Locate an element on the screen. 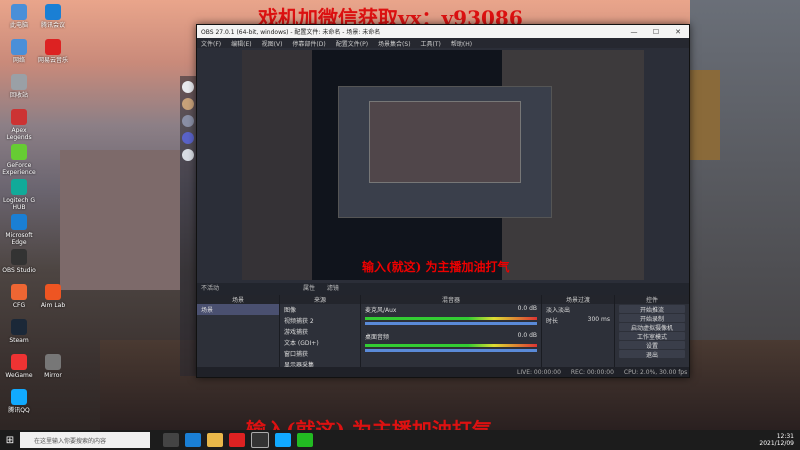  controls-dock: 控件 开始推流 开始录制 启动虚拟摄像机 工作室模式 设置 退出 is located at coordinates (652, 336).